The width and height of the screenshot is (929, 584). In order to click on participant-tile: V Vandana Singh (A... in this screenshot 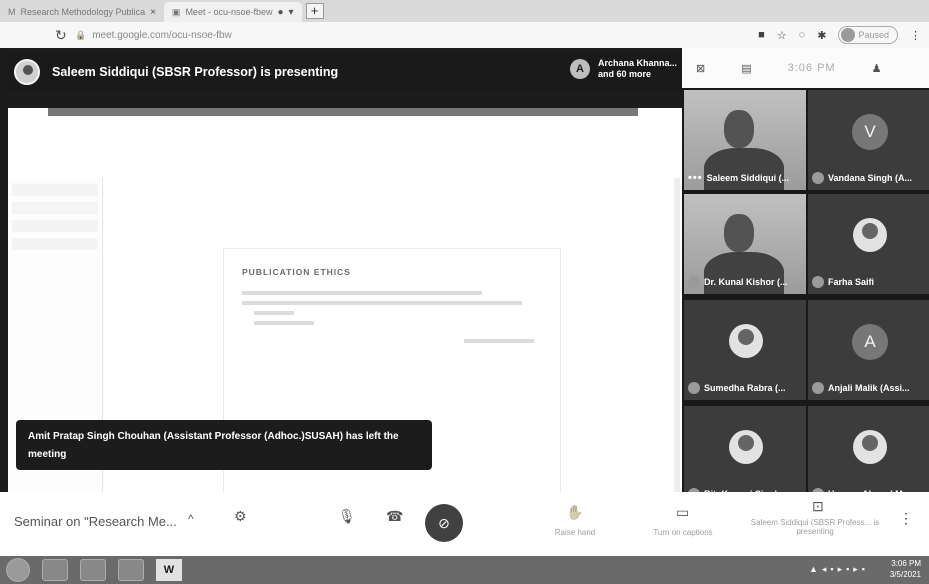, I will do `click(868, 140)`.